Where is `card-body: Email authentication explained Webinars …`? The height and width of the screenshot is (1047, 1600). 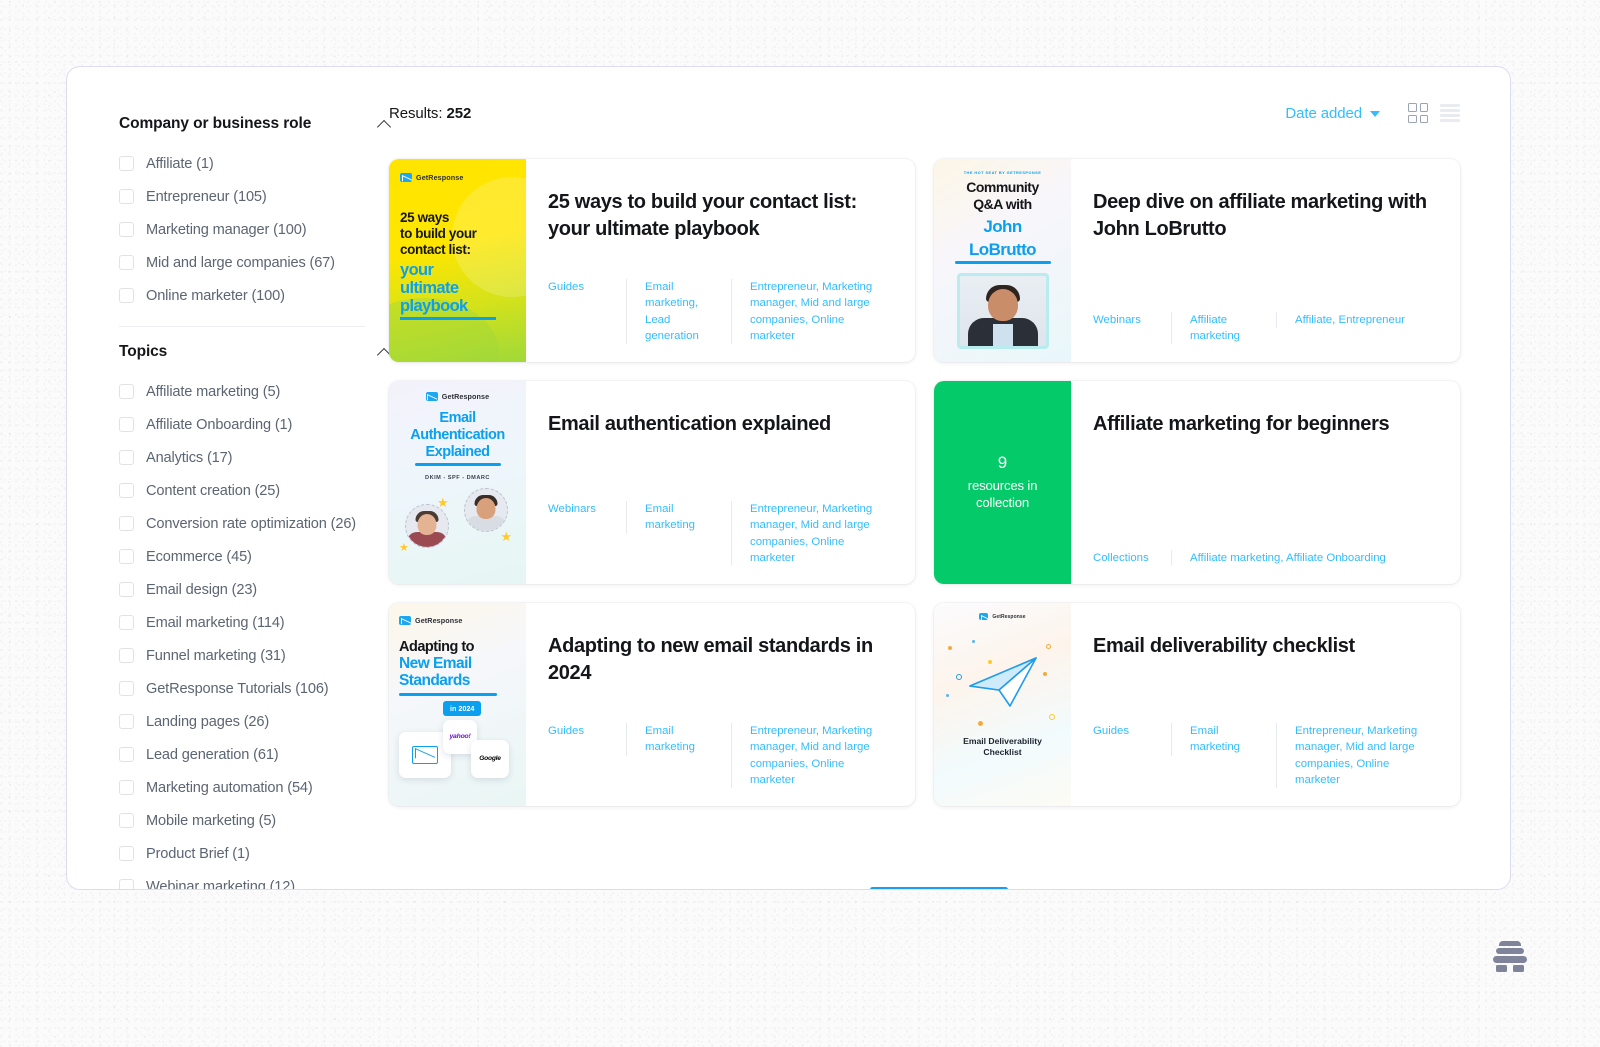 card-body: Email authentication explained Webinars … is located at coordinates (720, 482).